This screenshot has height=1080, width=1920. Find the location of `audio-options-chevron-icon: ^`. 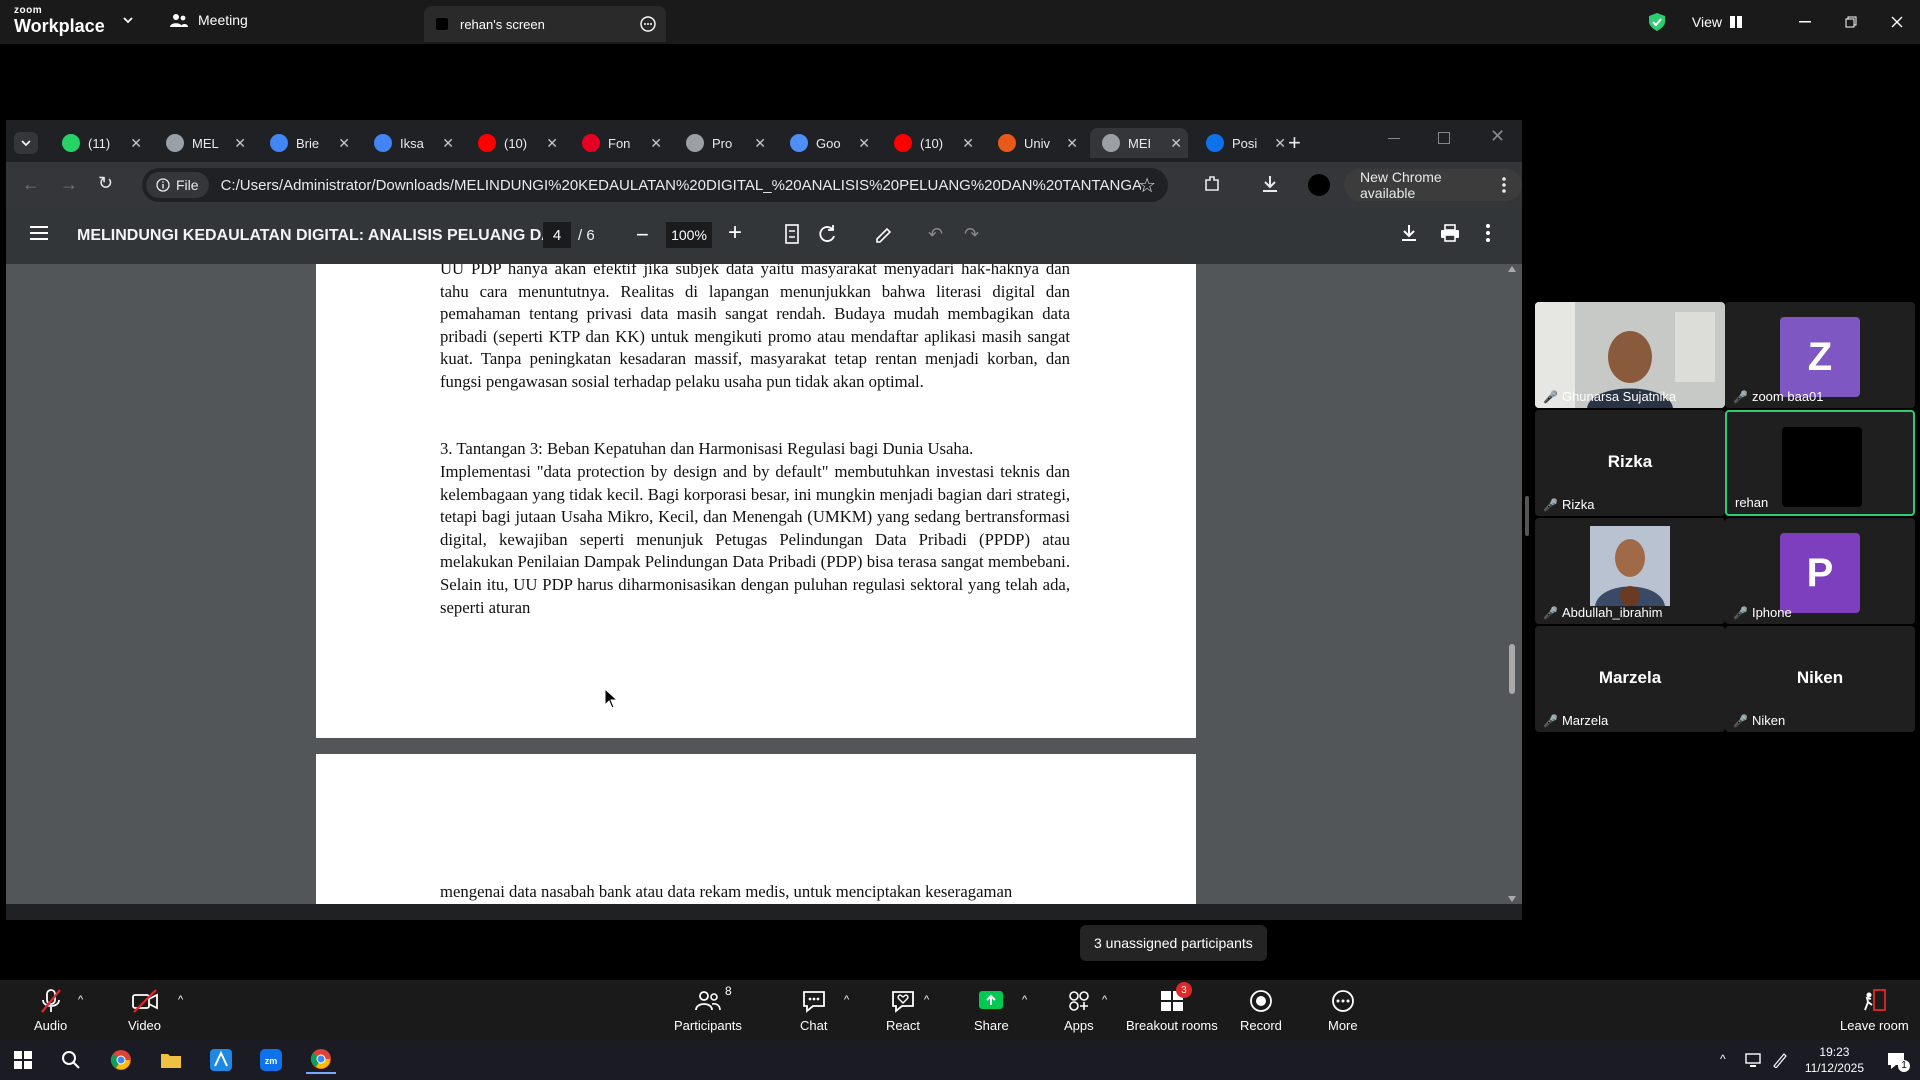

audio-options-chevron-icon: ^ is located at coordinates (80, 1000).